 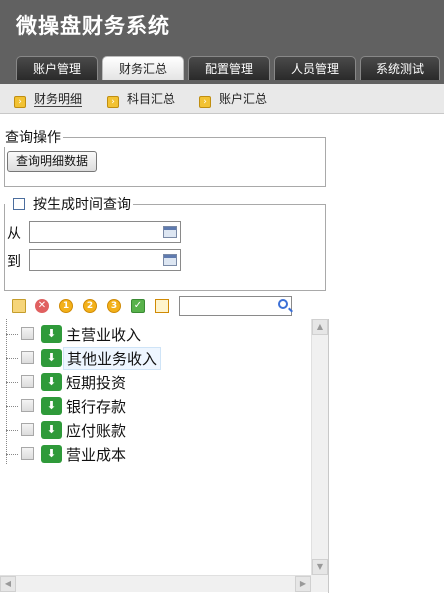 What do you see at coordinates (57, 68) in the screenshot?
I see `tab-account-management: 账户管理` at bounding box center [57, 68].